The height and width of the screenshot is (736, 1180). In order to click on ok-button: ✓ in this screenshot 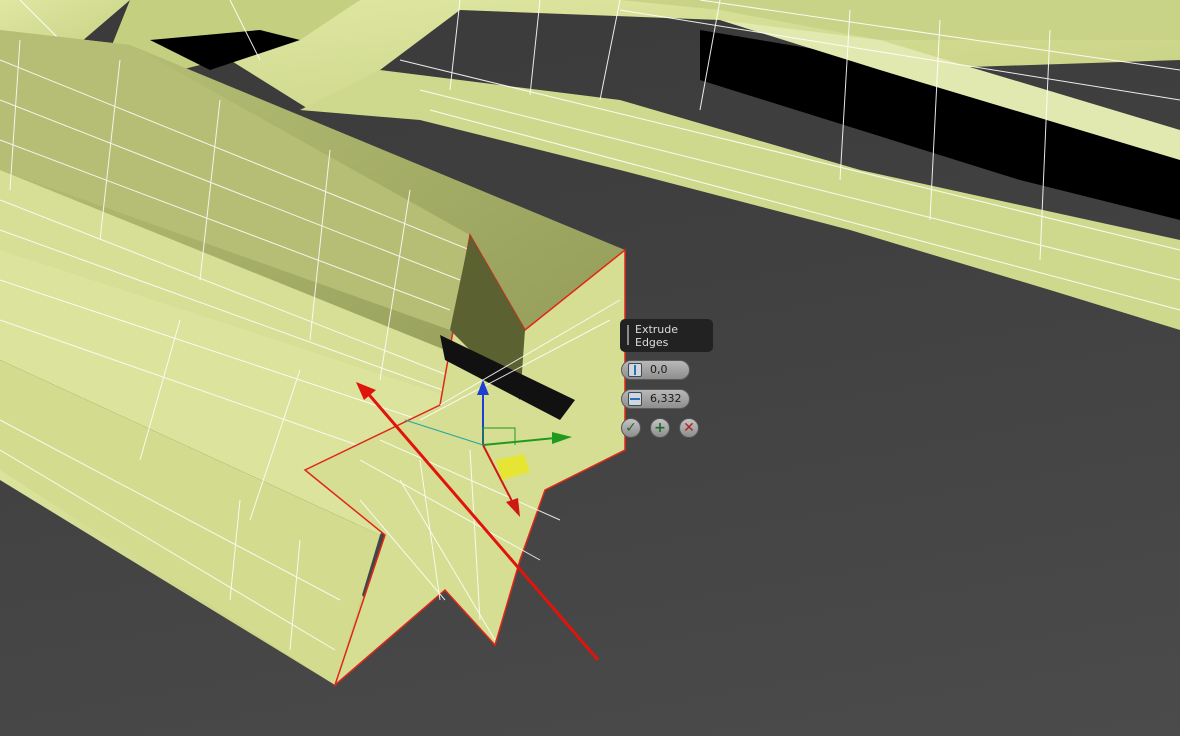, I will do `click(631, 428)`.